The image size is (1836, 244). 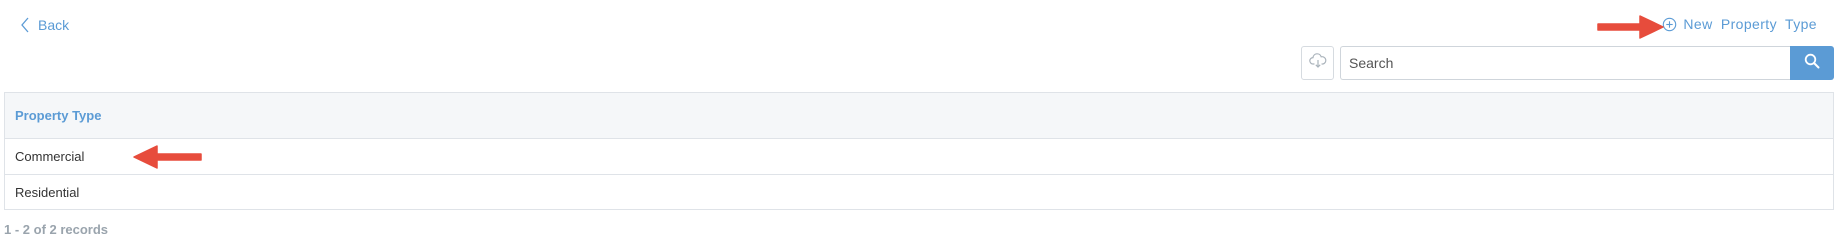 I want to click on export-button, so click(x=1317, y=63).